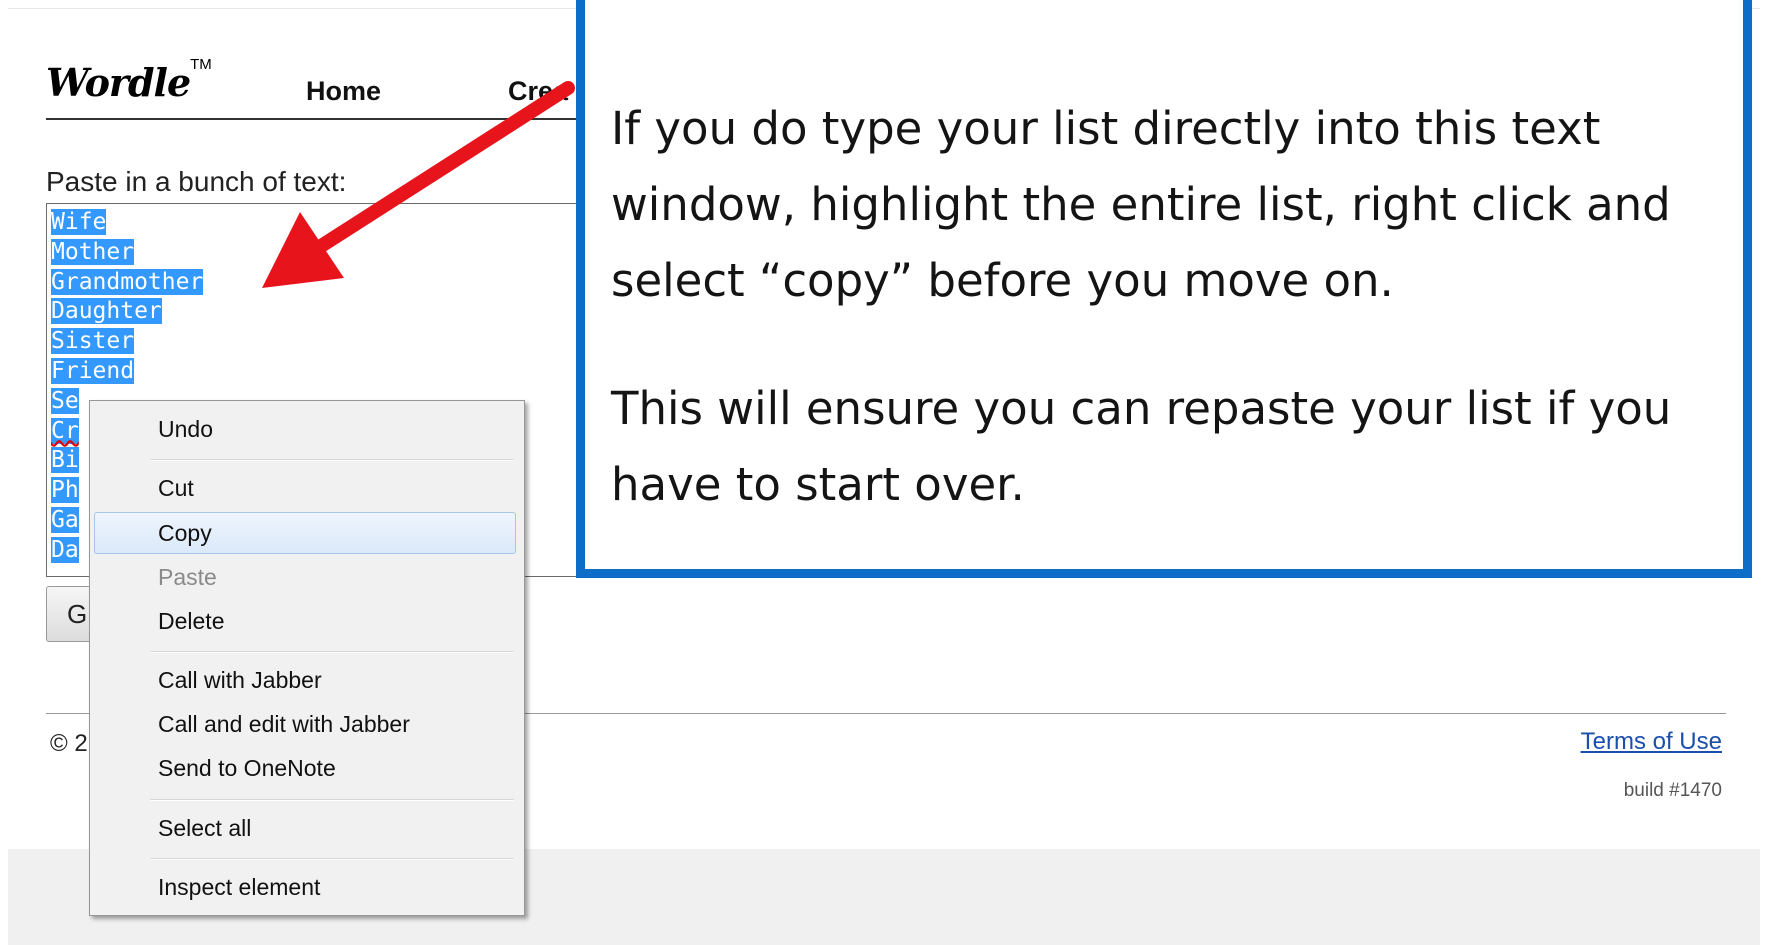 Image resolution: width=1768 pixels, height=945 pixels. I want to click on menu-item-inspect: Inspect element, so click(239, 887).